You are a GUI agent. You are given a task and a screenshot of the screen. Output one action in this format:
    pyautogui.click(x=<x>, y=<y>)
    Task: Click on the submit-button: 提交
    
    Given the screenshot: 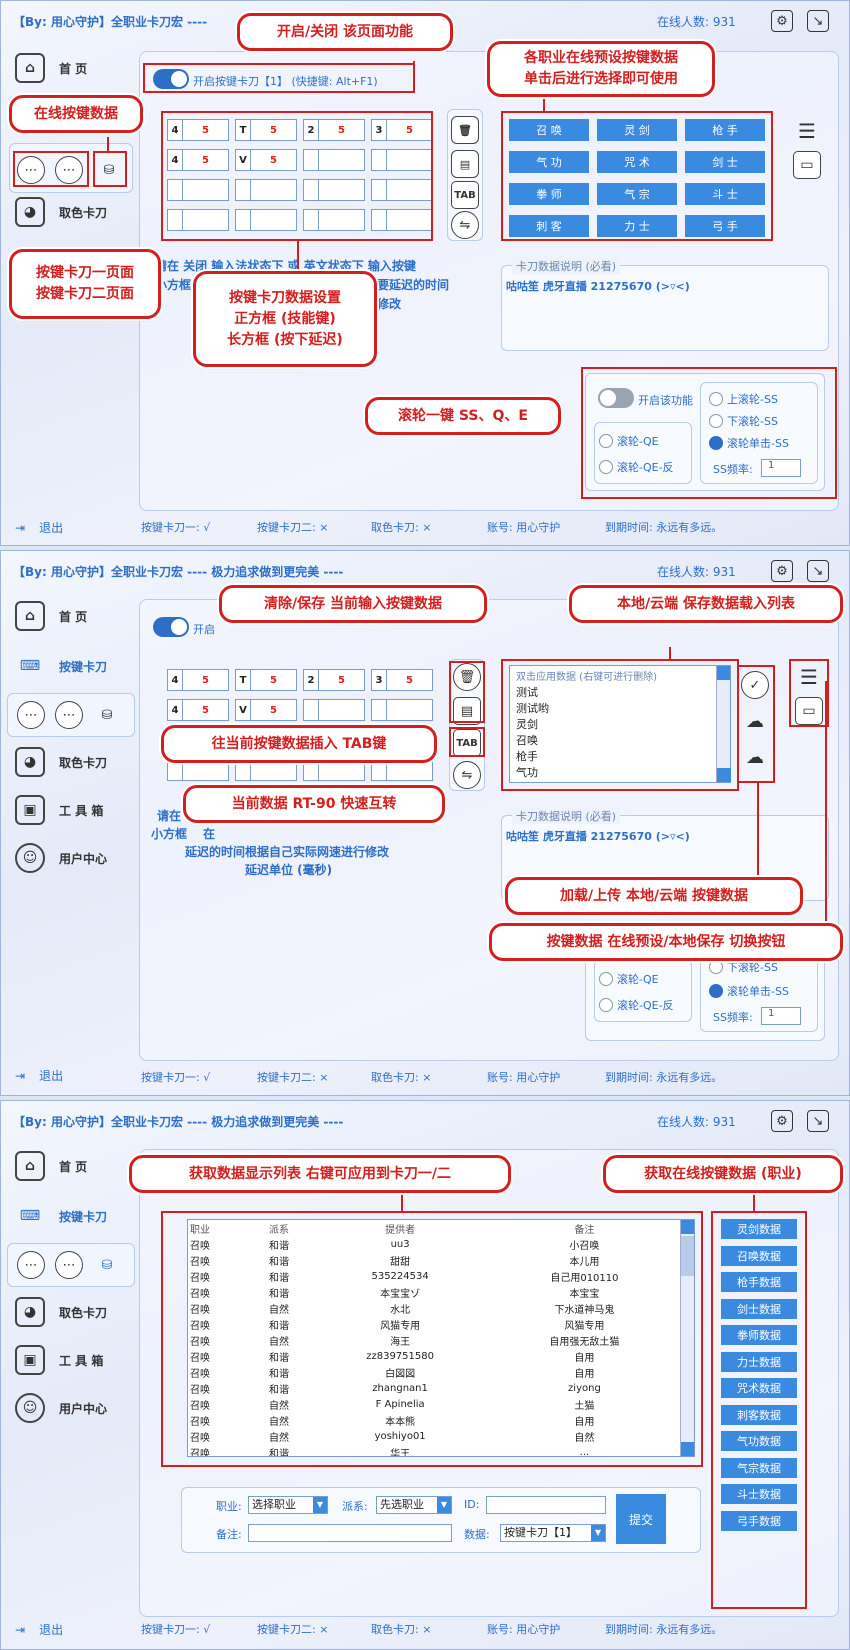 What is the action you would take?
    pyautogui.click(x=641, y=1519)
    